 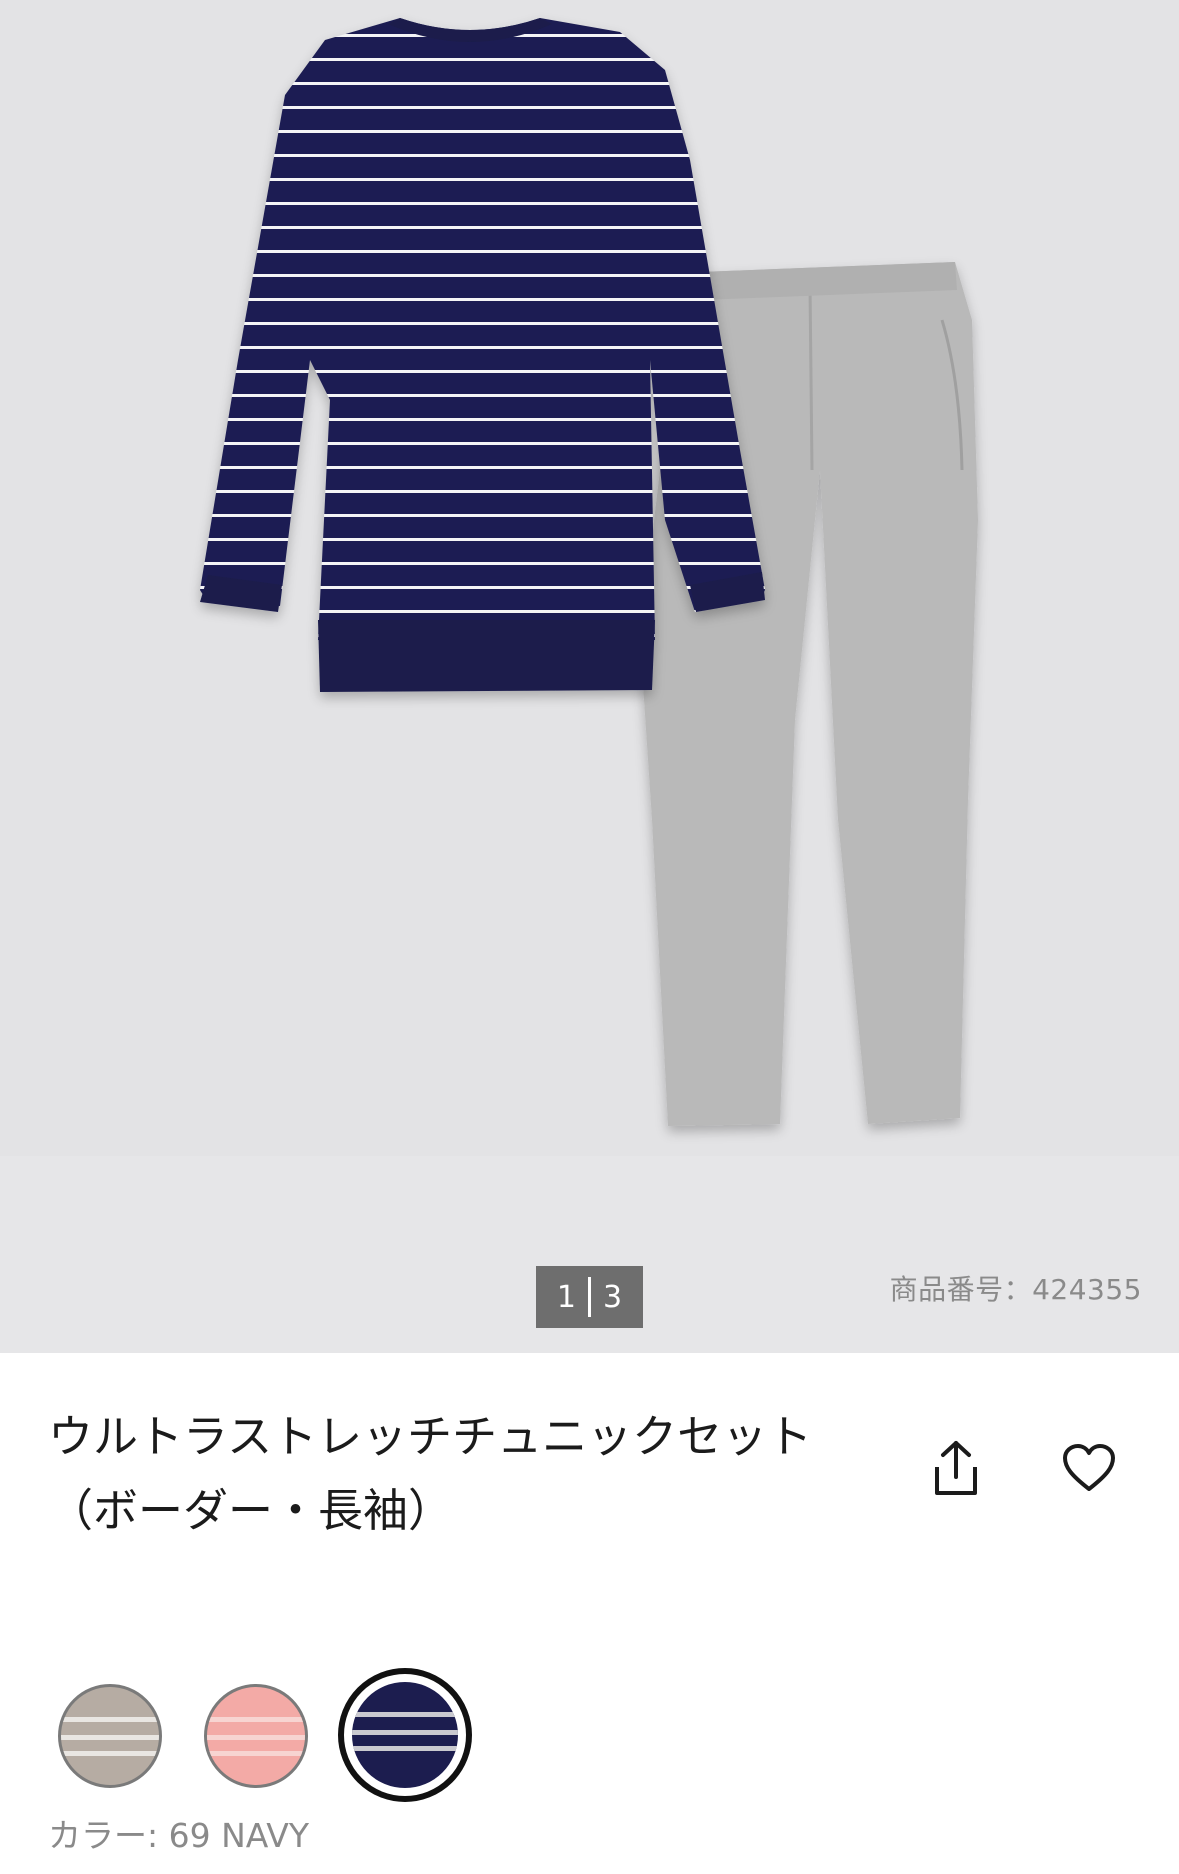 What do you see at coordinates (110, 1736) in the screenshot?
I see `swatch-beige-stripe` at bounding box center [110, 1736].